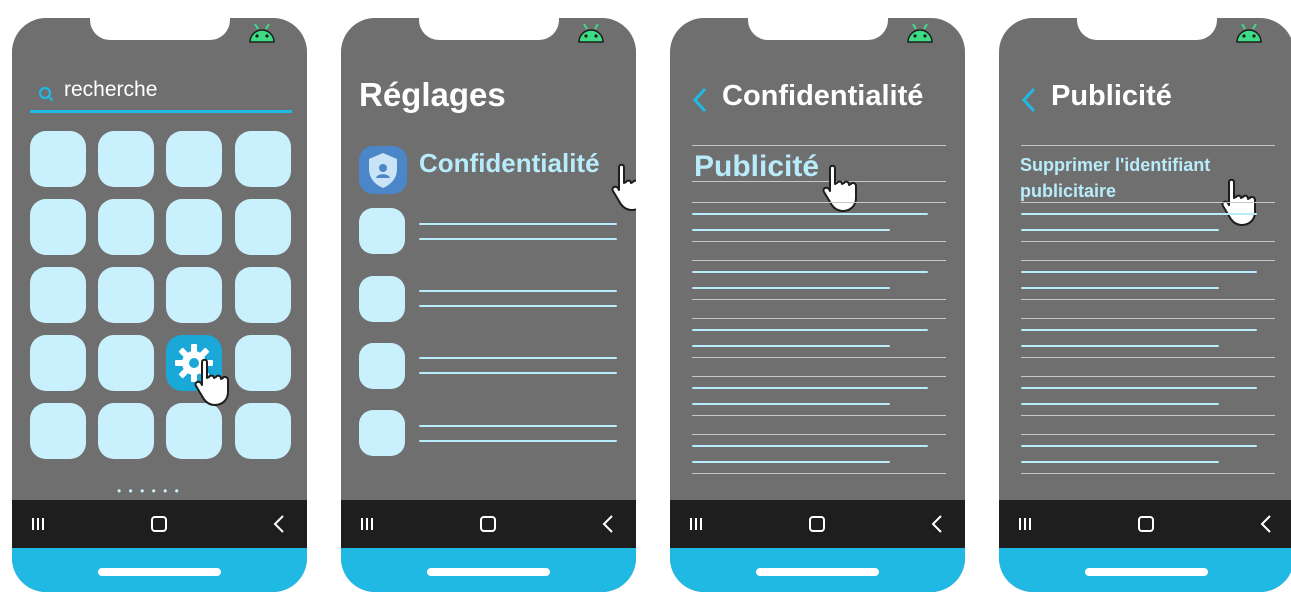 The height and width of the screenshot is (594, 1291). I want to click on privacy-item-ads: Publicité, so click(756, 167).